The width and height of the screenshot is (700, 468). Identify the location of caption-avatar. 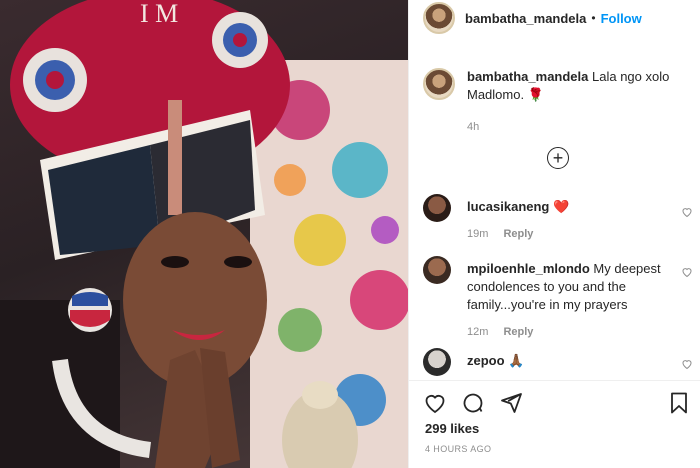
(439, 84).